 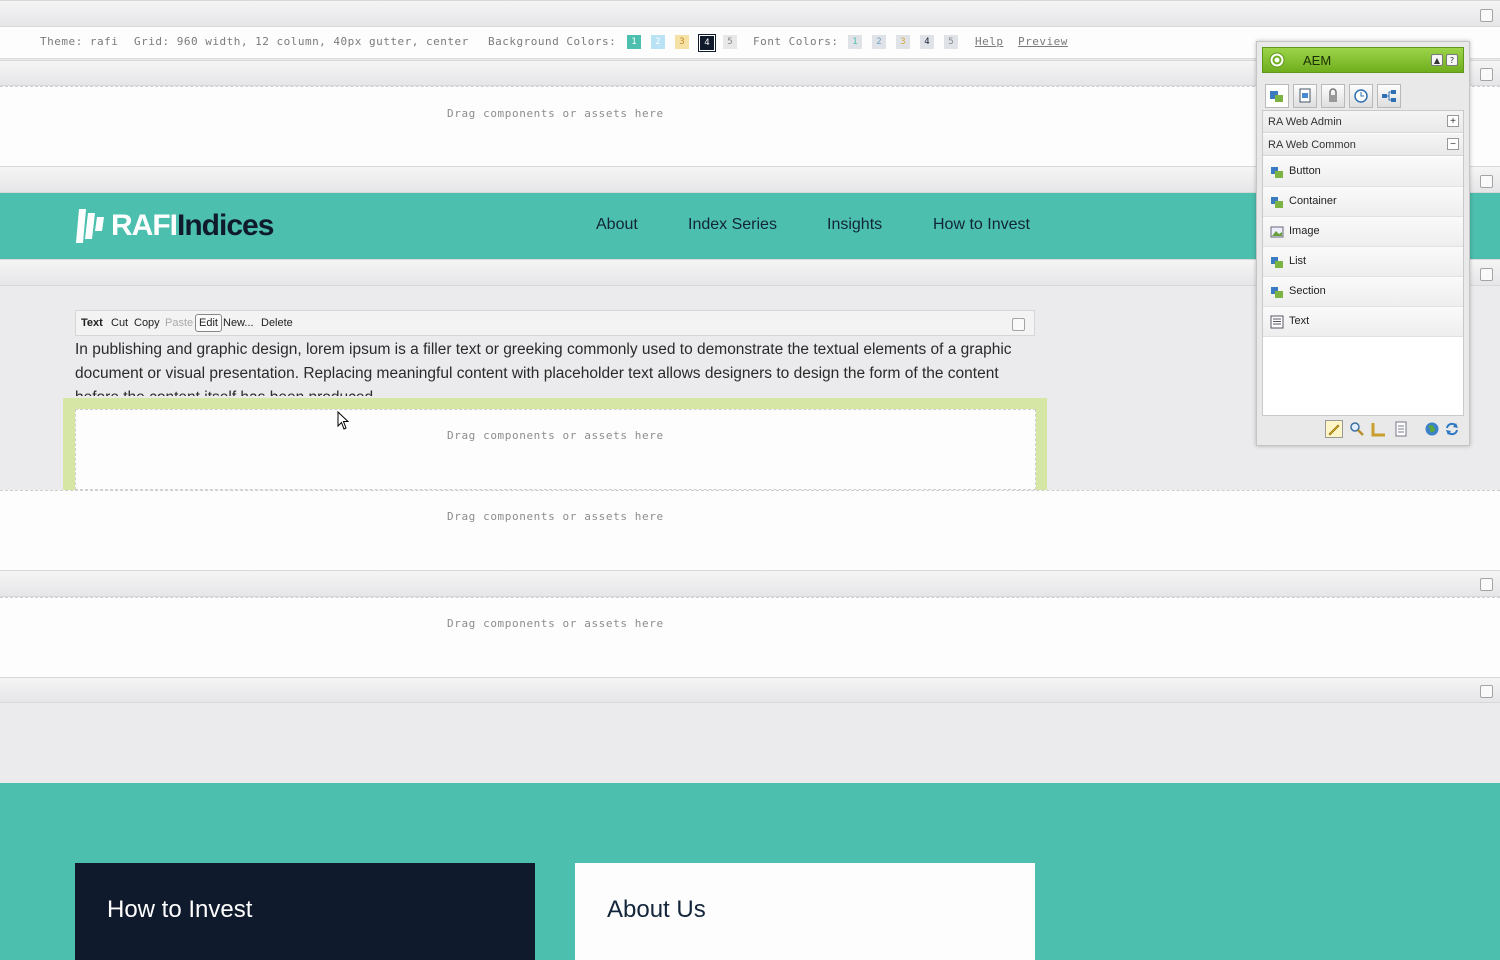 What do you see at coordinates (305, 911) in the screenshot?
I see `how-to-invest-card: How to Invest` at bounding box center [305, 911].